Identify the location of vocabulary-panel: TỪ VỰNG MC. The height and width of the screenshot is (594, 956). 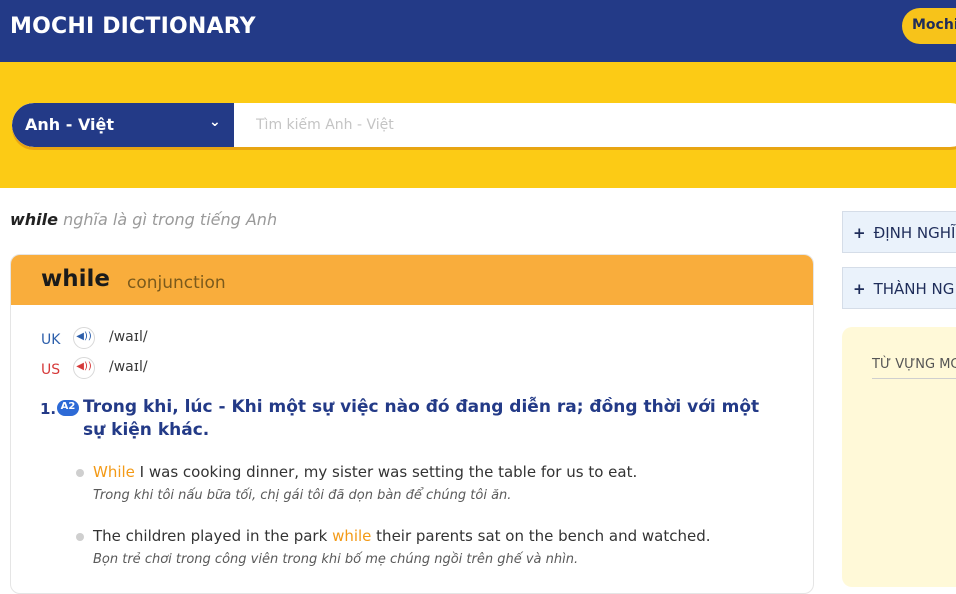
(899, 457).